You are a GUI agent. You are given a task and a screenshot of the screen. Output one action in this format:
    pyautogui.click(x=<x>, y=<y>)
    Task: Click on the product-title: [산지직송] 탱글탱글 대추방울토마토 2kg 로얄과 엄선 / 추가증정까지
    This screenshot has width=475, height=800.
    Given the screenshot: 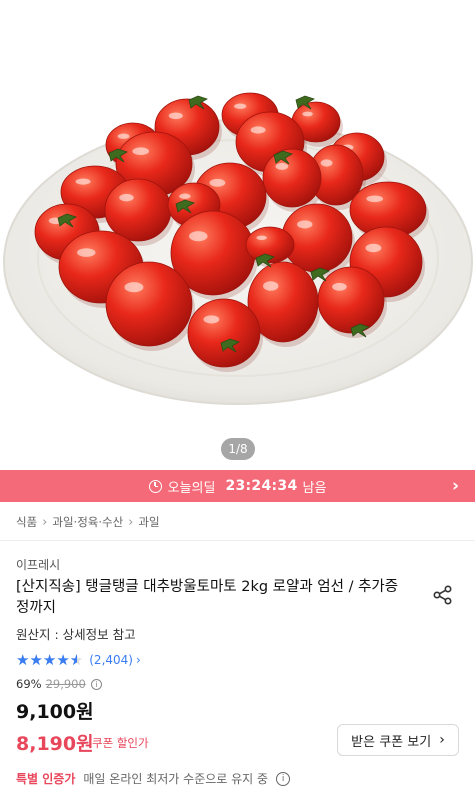 What is the action you would take?
    pyautogui.click(x=207, y=597)
    